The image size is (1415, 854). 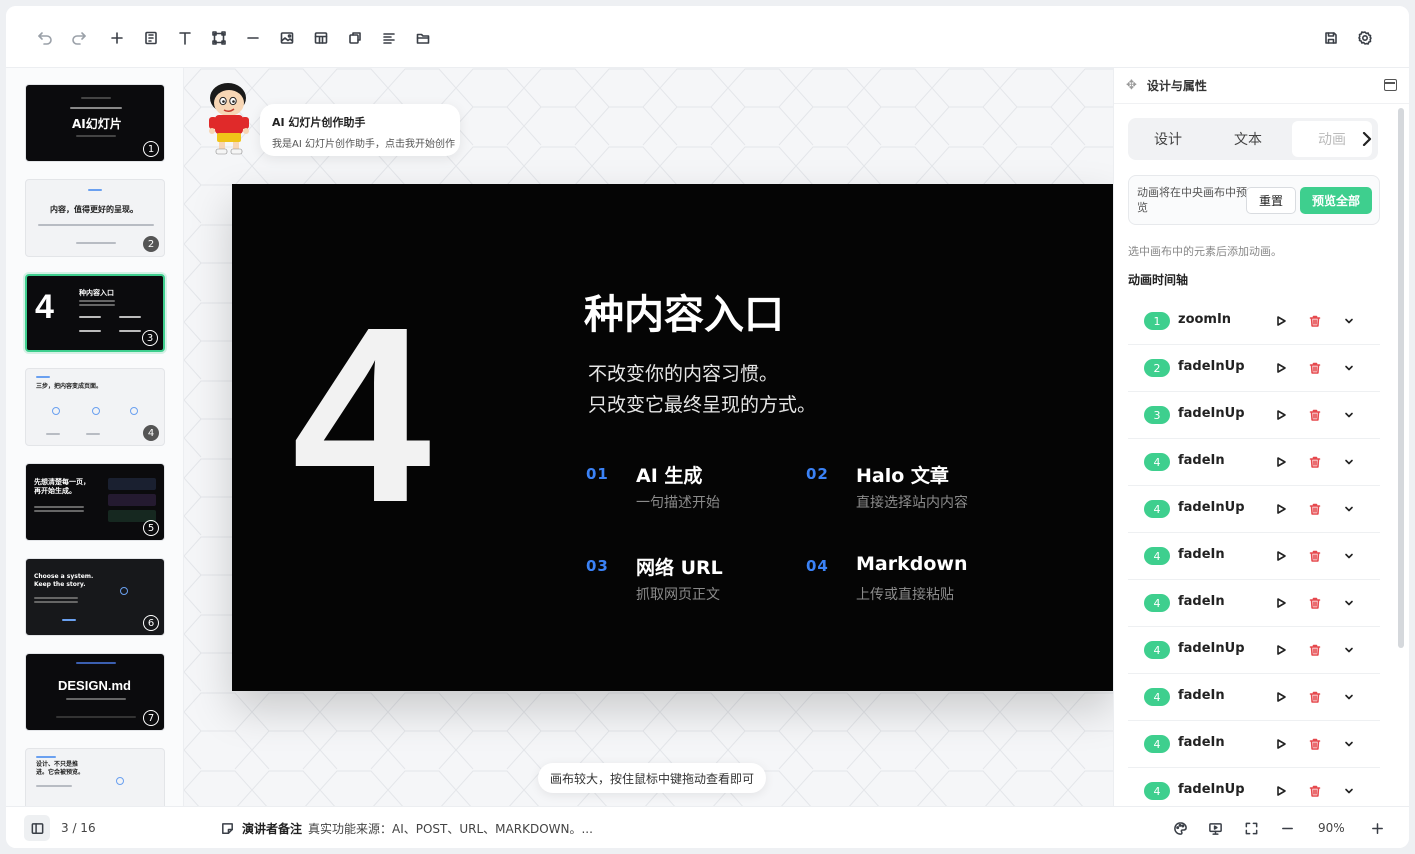 I want to click on animation-row: 3 fadeInUp, so click(x=1254, y=415).